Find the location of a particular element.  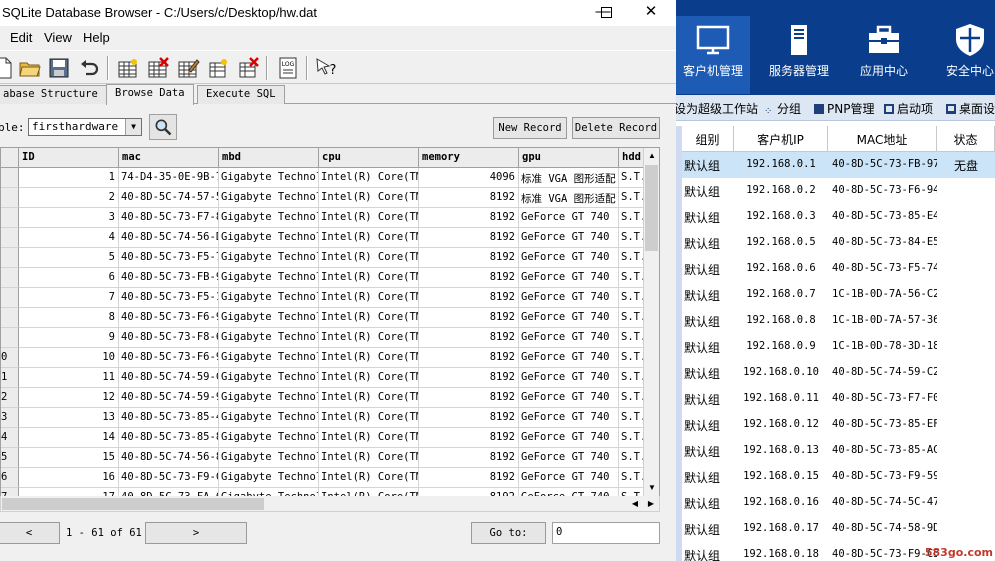

cell-mac: 40-8D-5C-73-F6-9 is located at coordinates (169, 358).